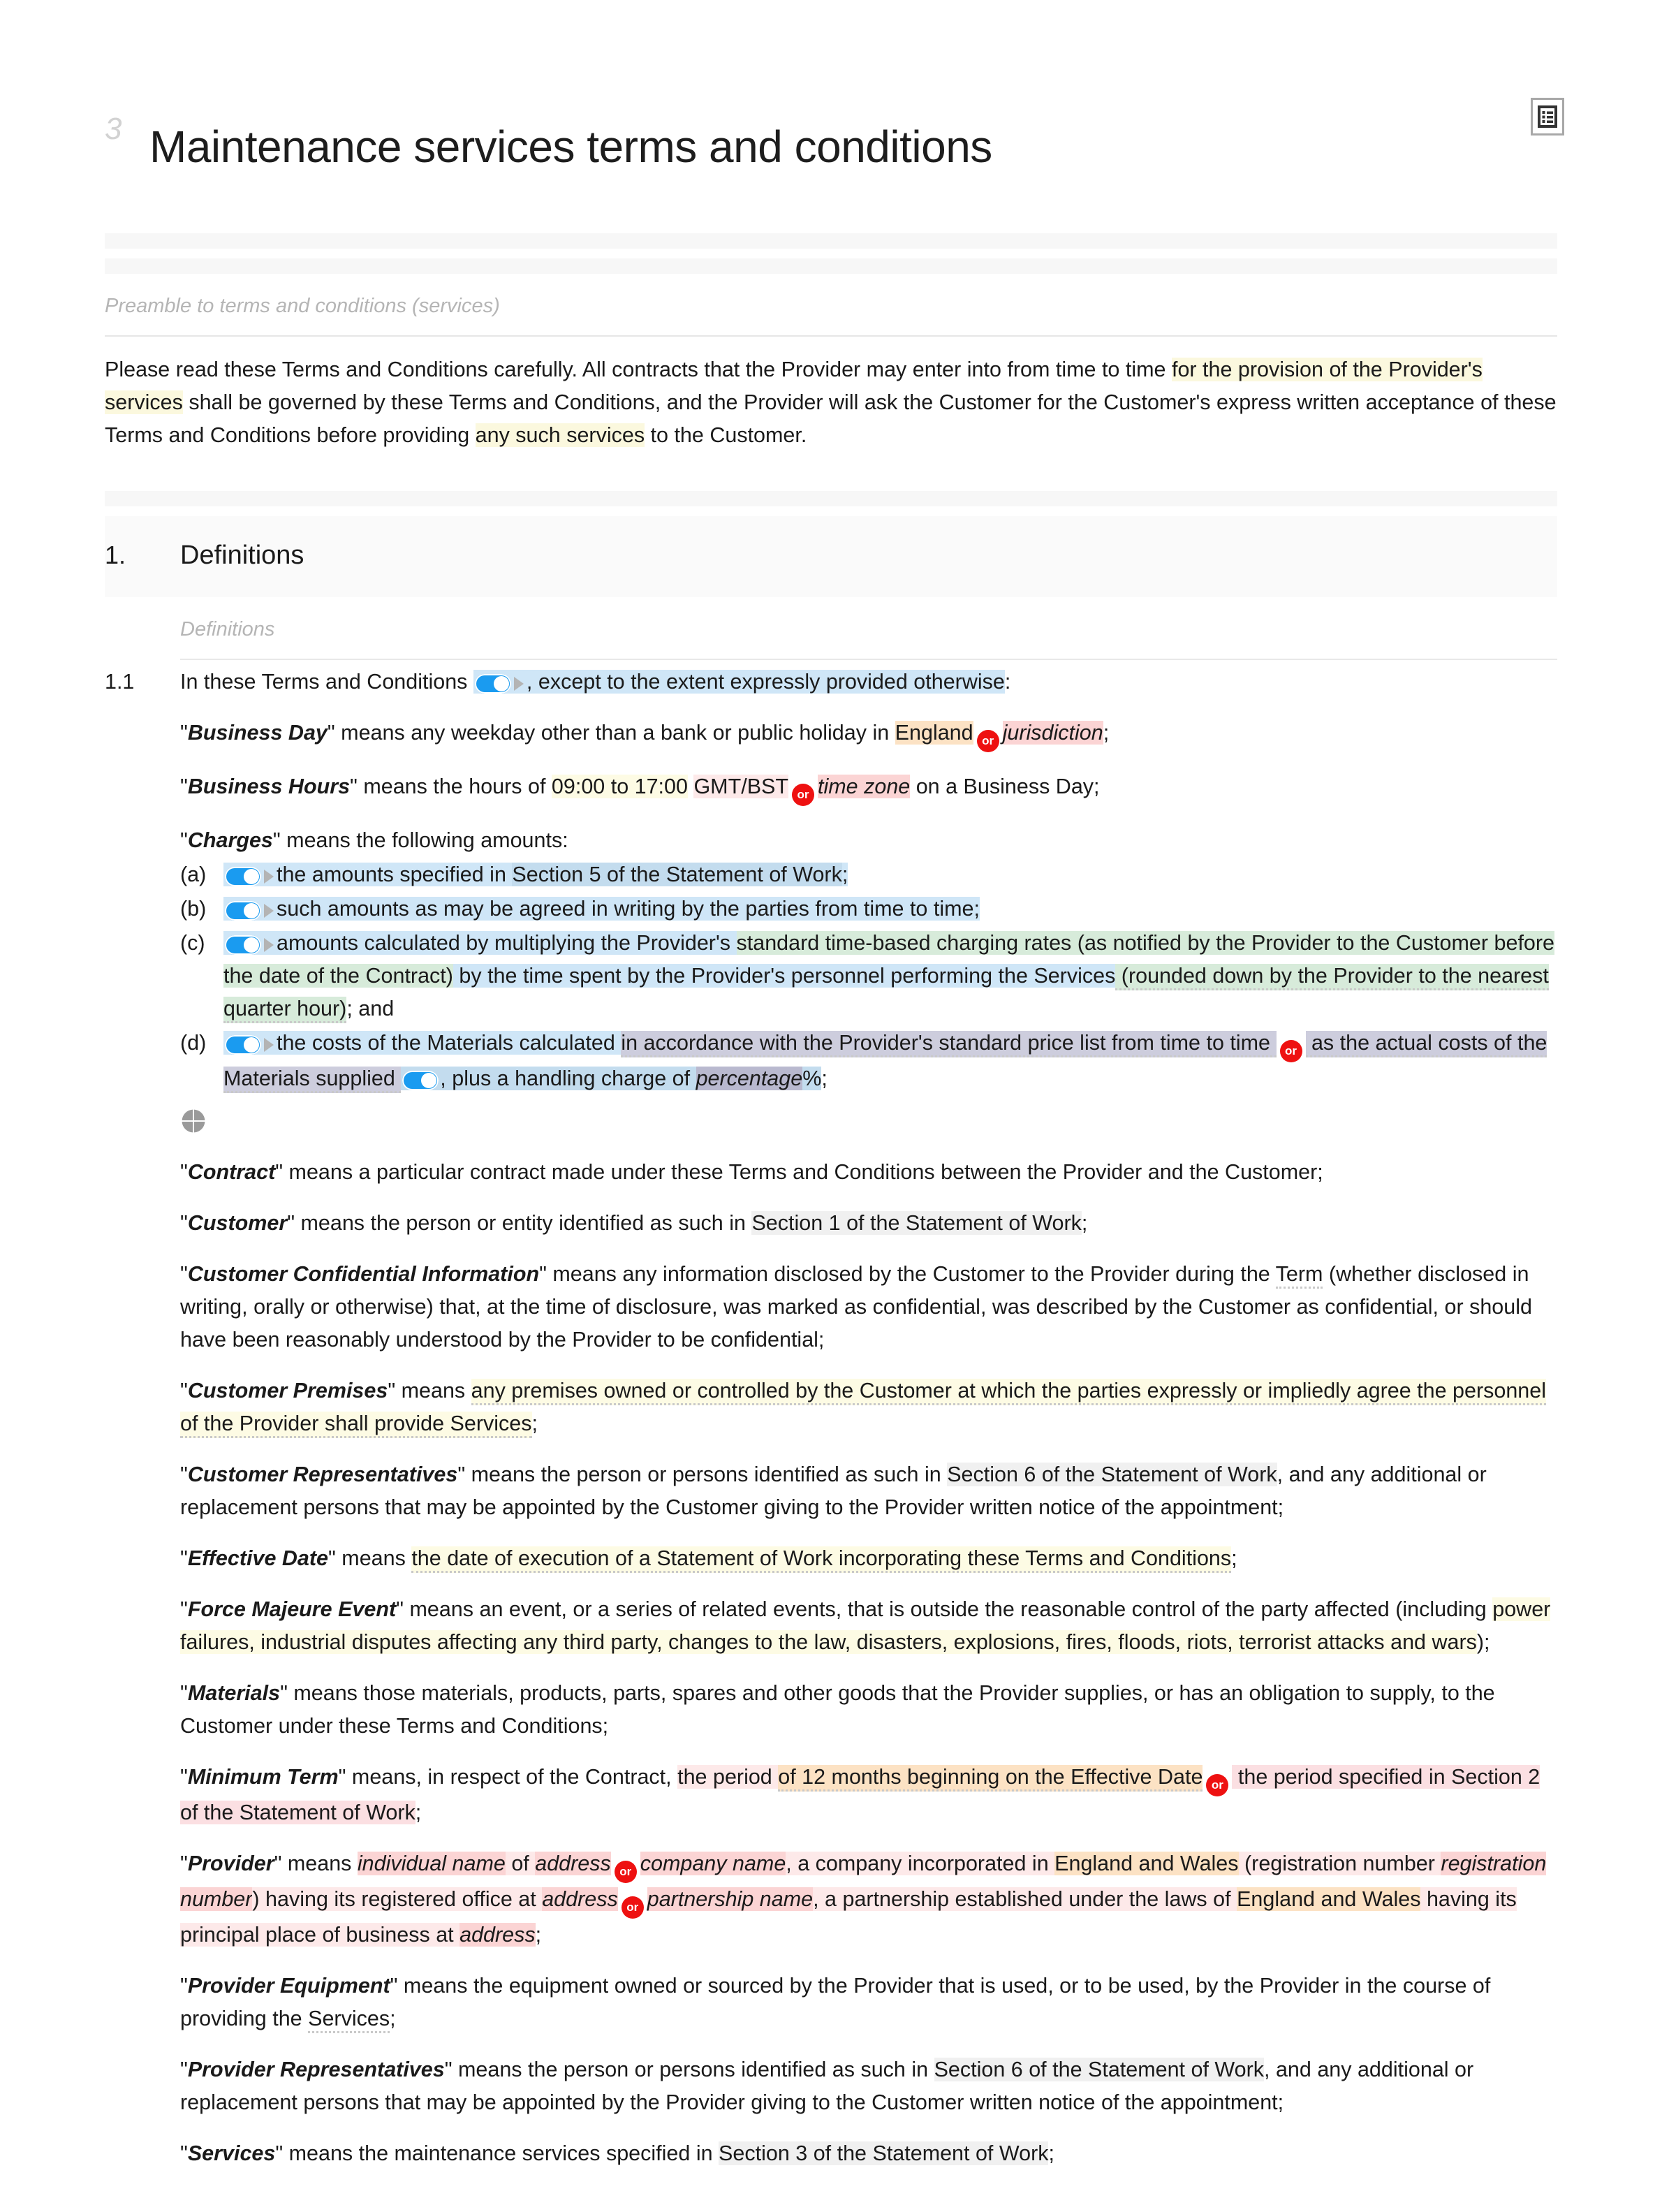 Image resolution: width=1662 pixels, height=2212 pixels. What do you see at coordinates (193, 1042) in the screenshot?
I see `list-marker: (d)` at bounding box center [193, 1042].